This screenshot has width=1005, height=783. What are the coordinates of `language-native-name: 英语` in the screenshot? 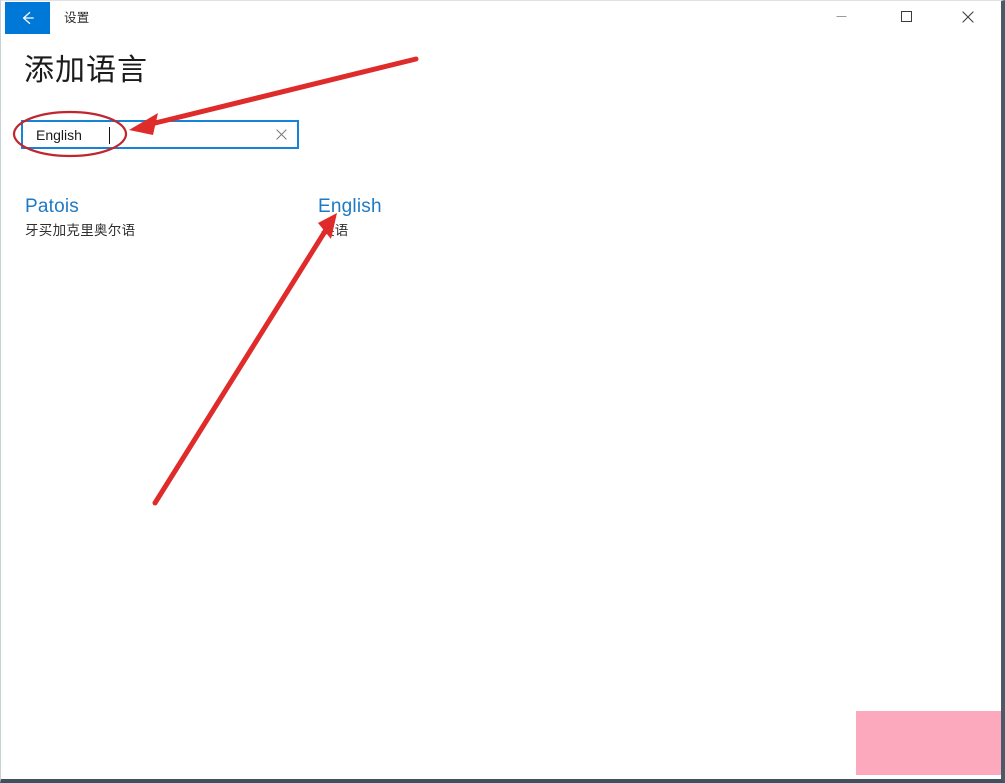 It's located at (335, 230).